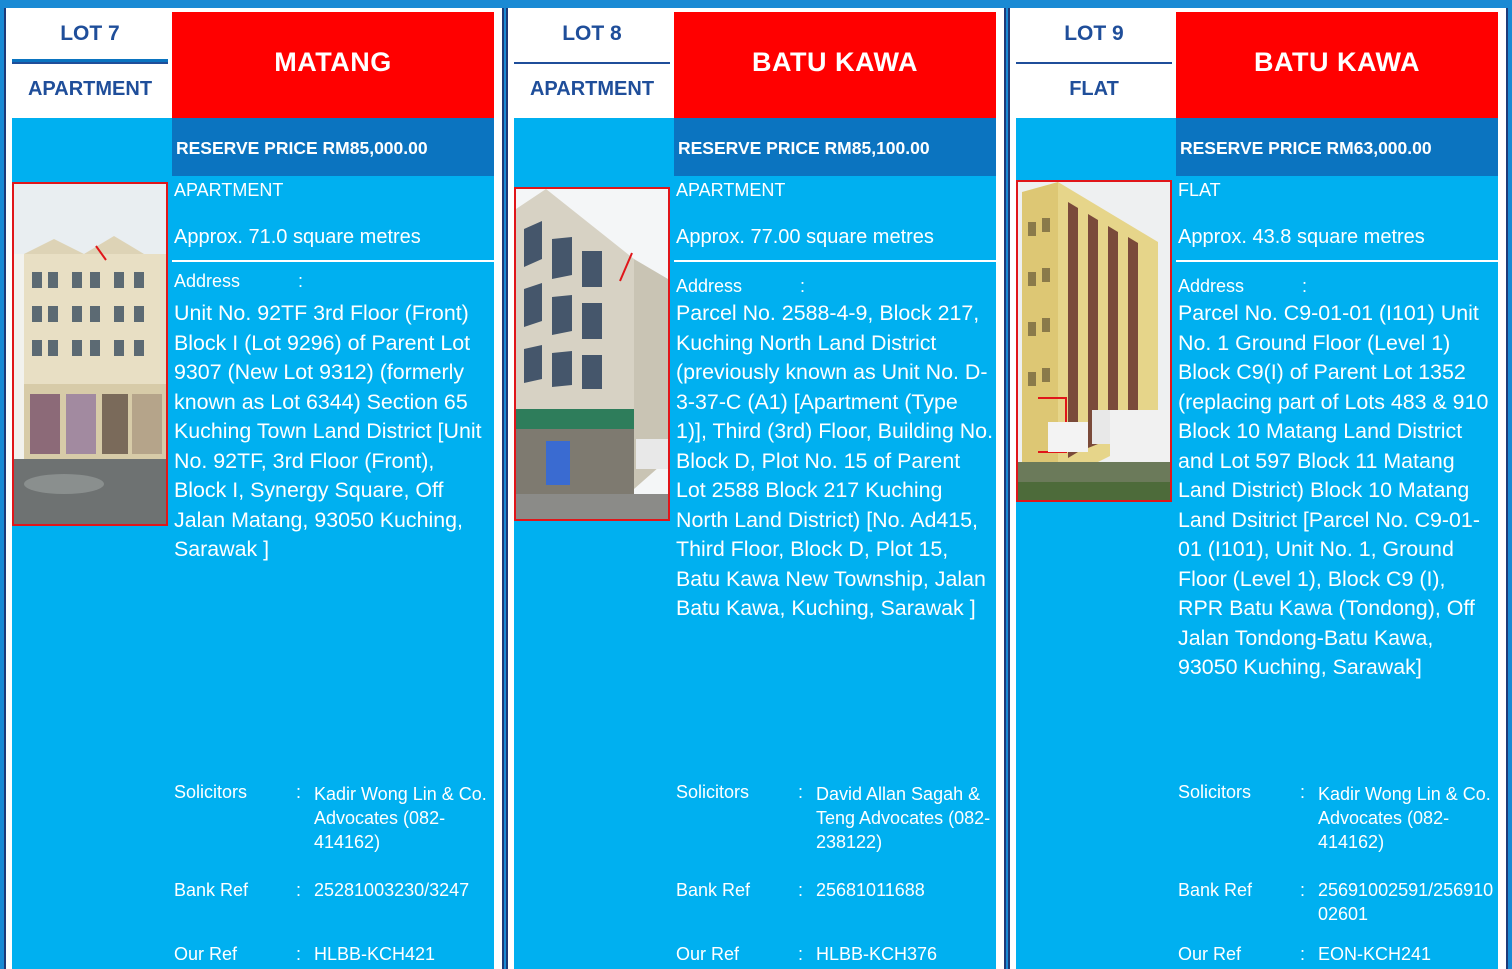  I want to click on lot-number: LOT 7, so click(90, 35).